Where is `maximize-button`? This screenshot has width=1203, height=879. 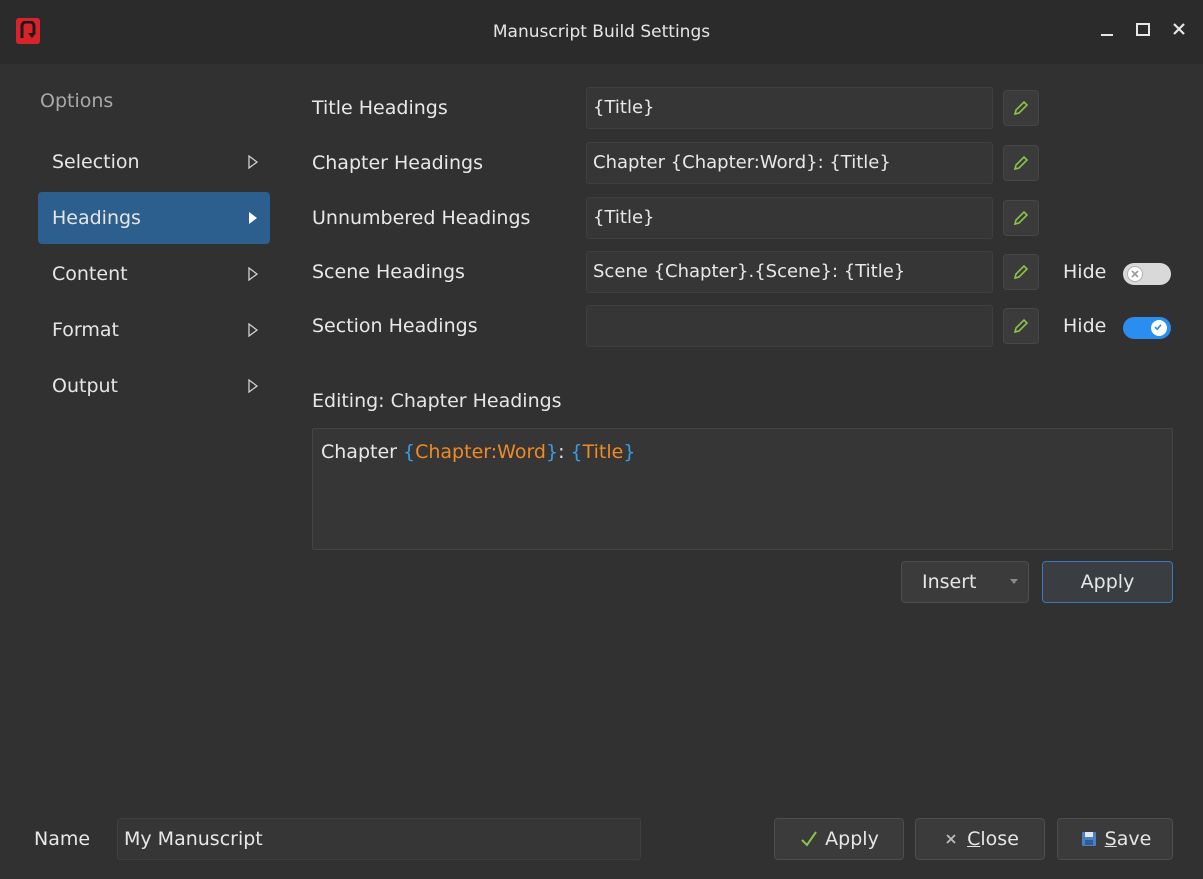 maximize-button is located at coordinates (1143, 29).